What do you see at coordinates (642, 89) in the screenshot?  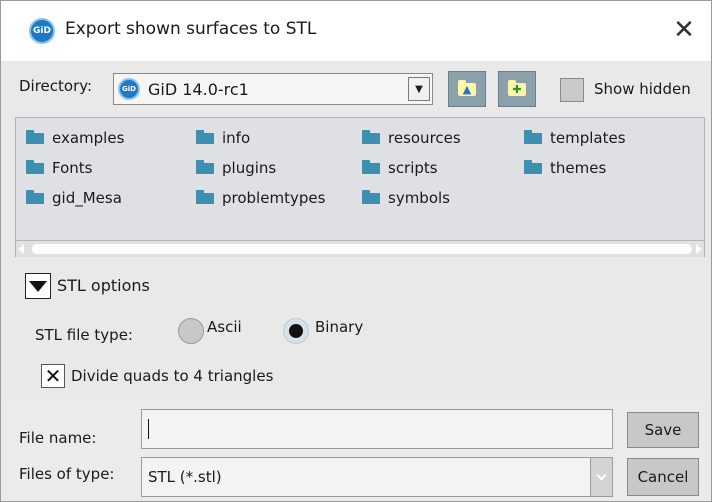 I see `show-hidden-label: Show hidden` at bounding box center [642, 89].